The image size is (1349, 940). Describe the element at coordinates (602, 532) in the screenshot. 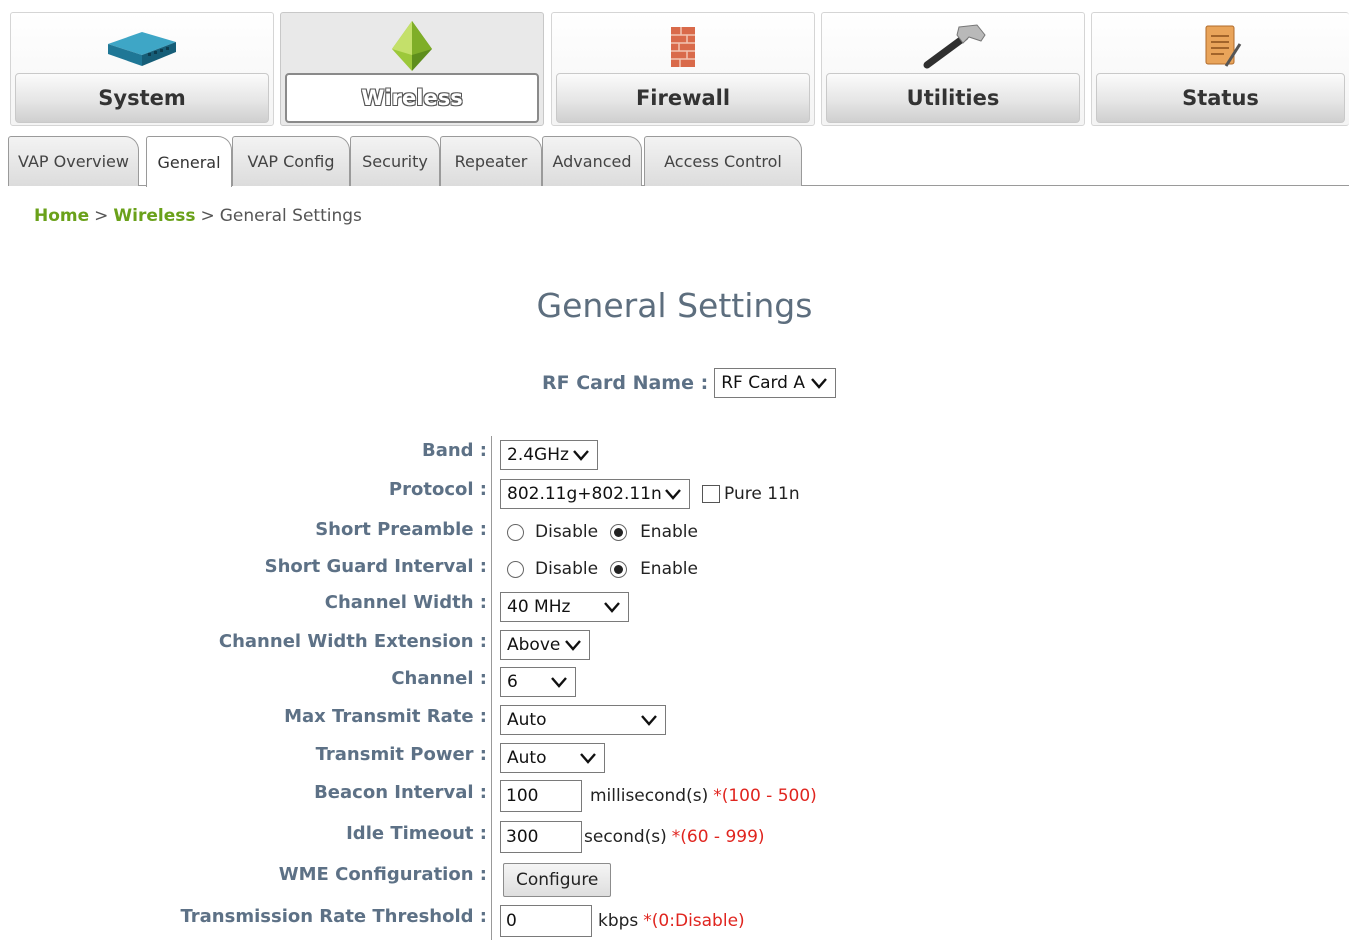

I see `short-preamble-row: Disable Enable` at that location.